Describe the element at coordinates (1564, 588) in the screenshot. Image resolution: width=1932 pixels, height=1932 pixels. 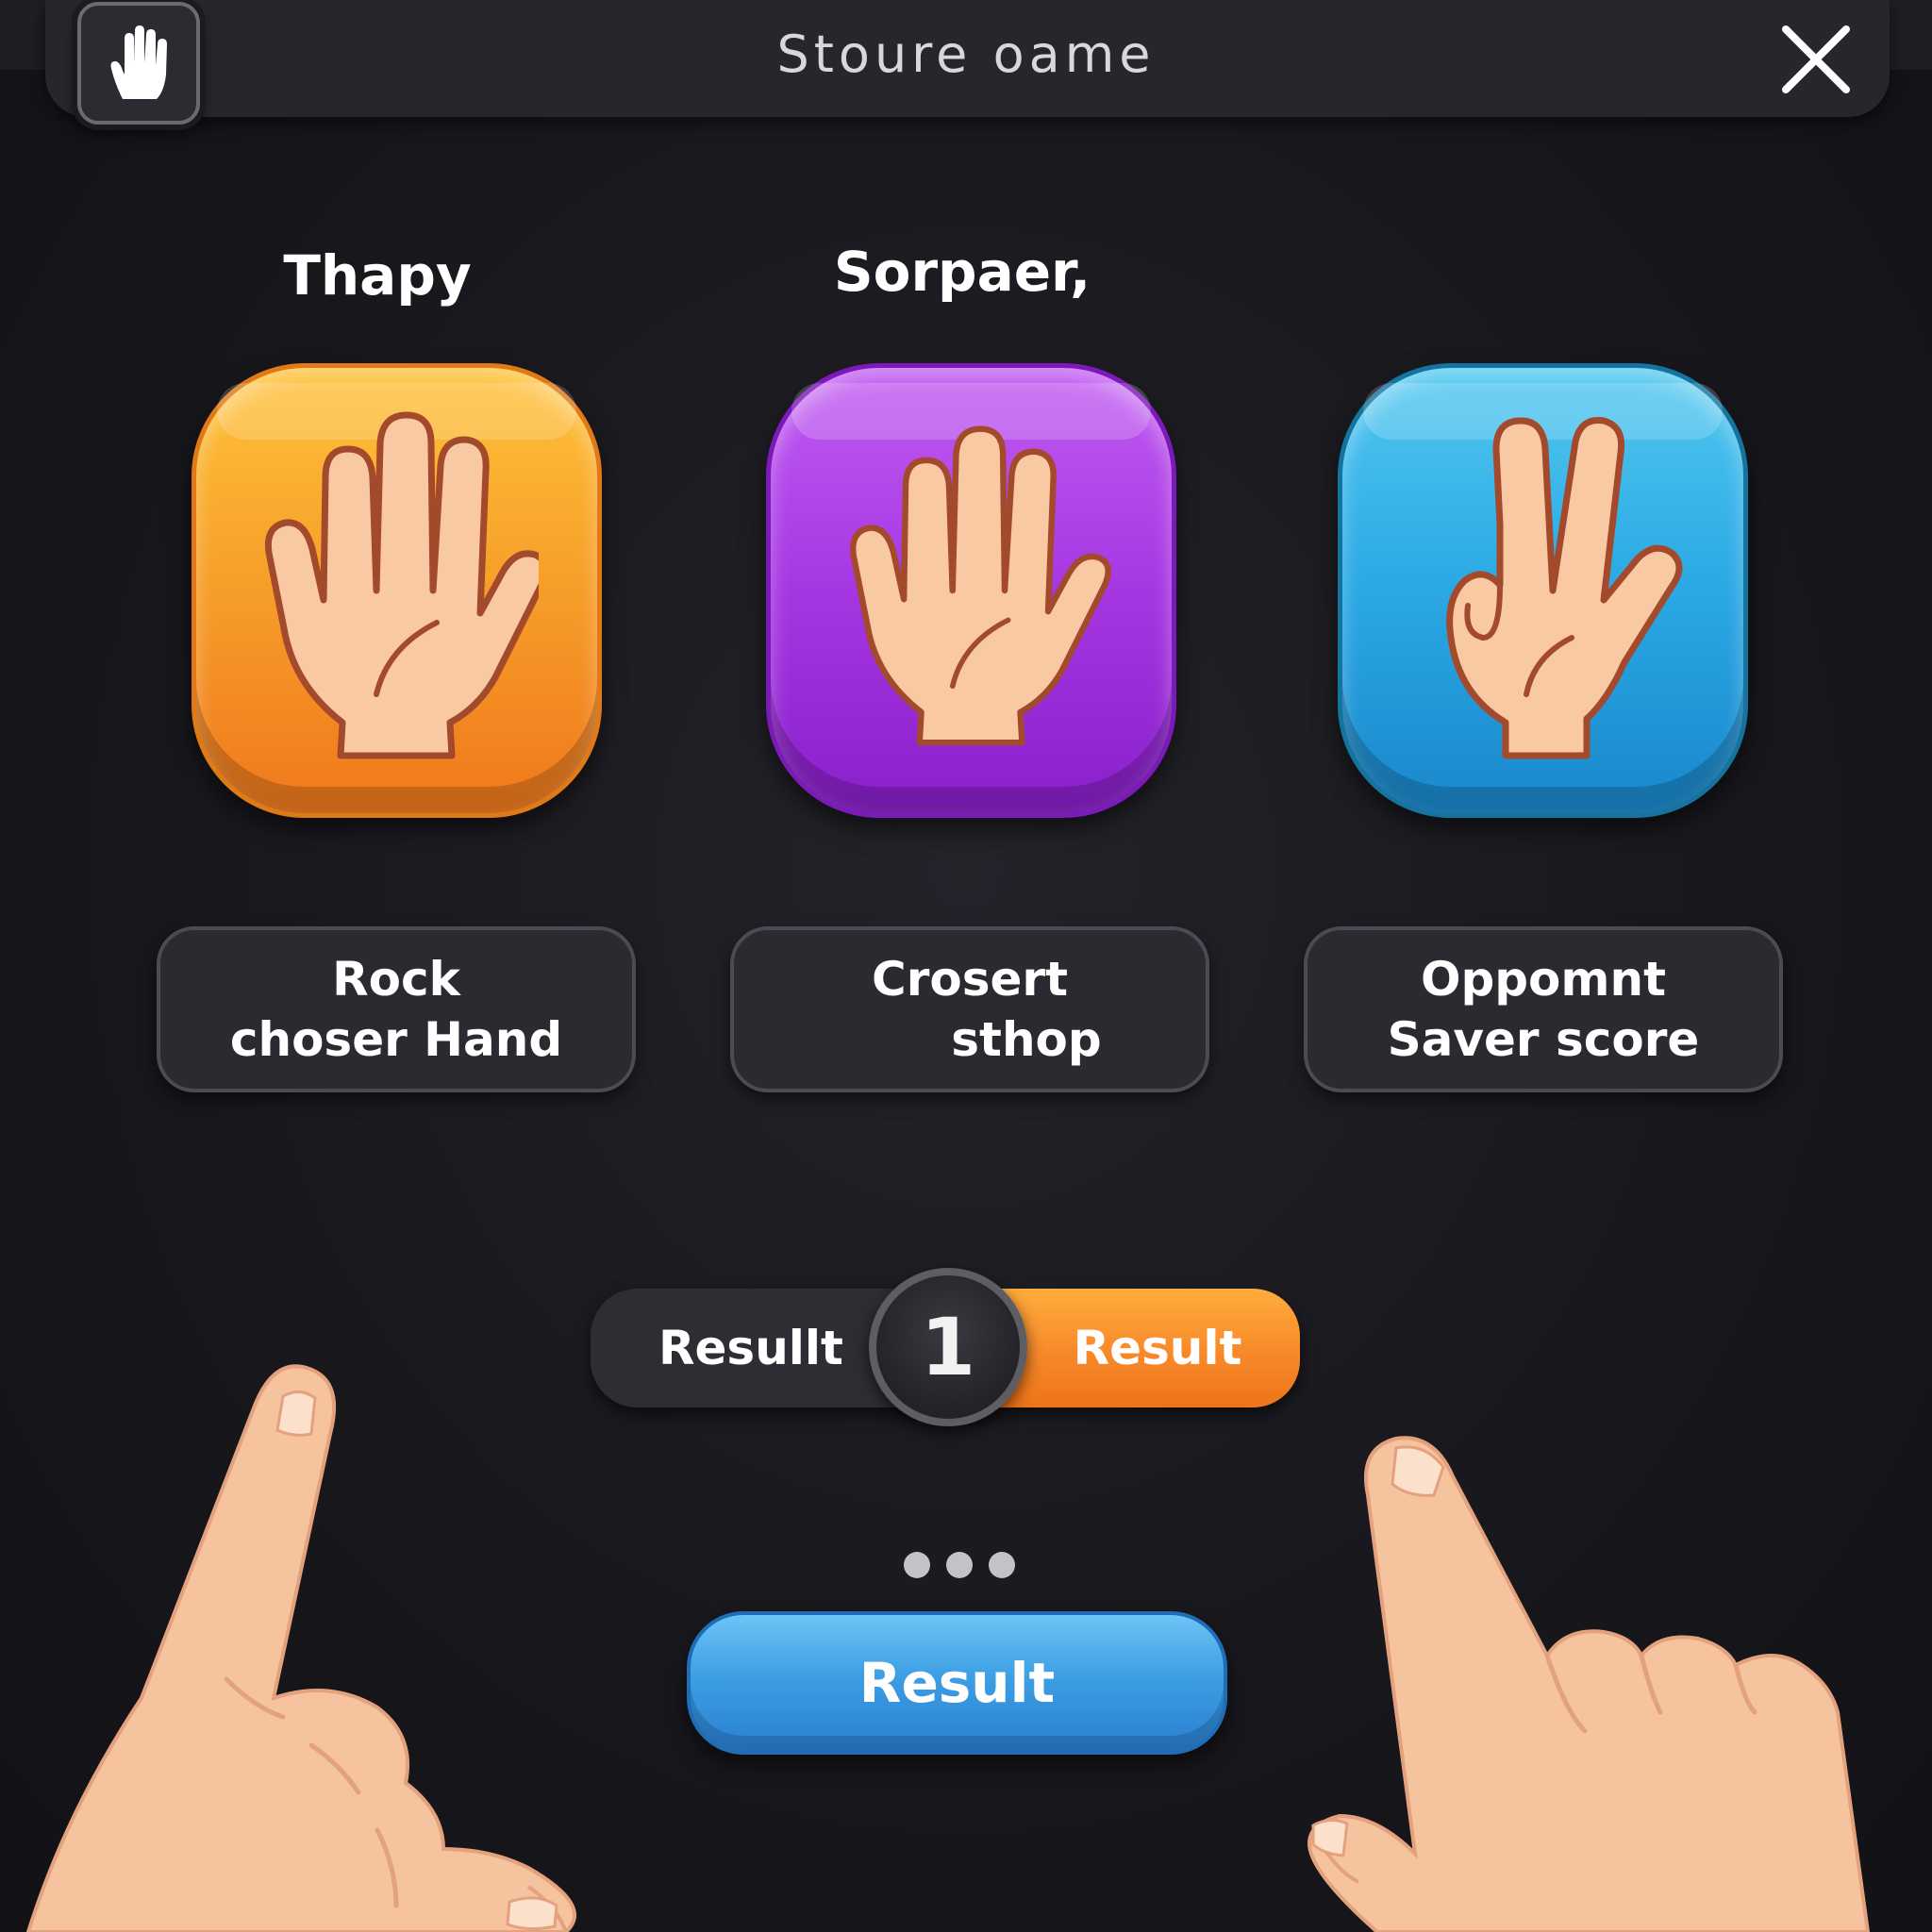
I see `scissors-hand-icon` at that location.